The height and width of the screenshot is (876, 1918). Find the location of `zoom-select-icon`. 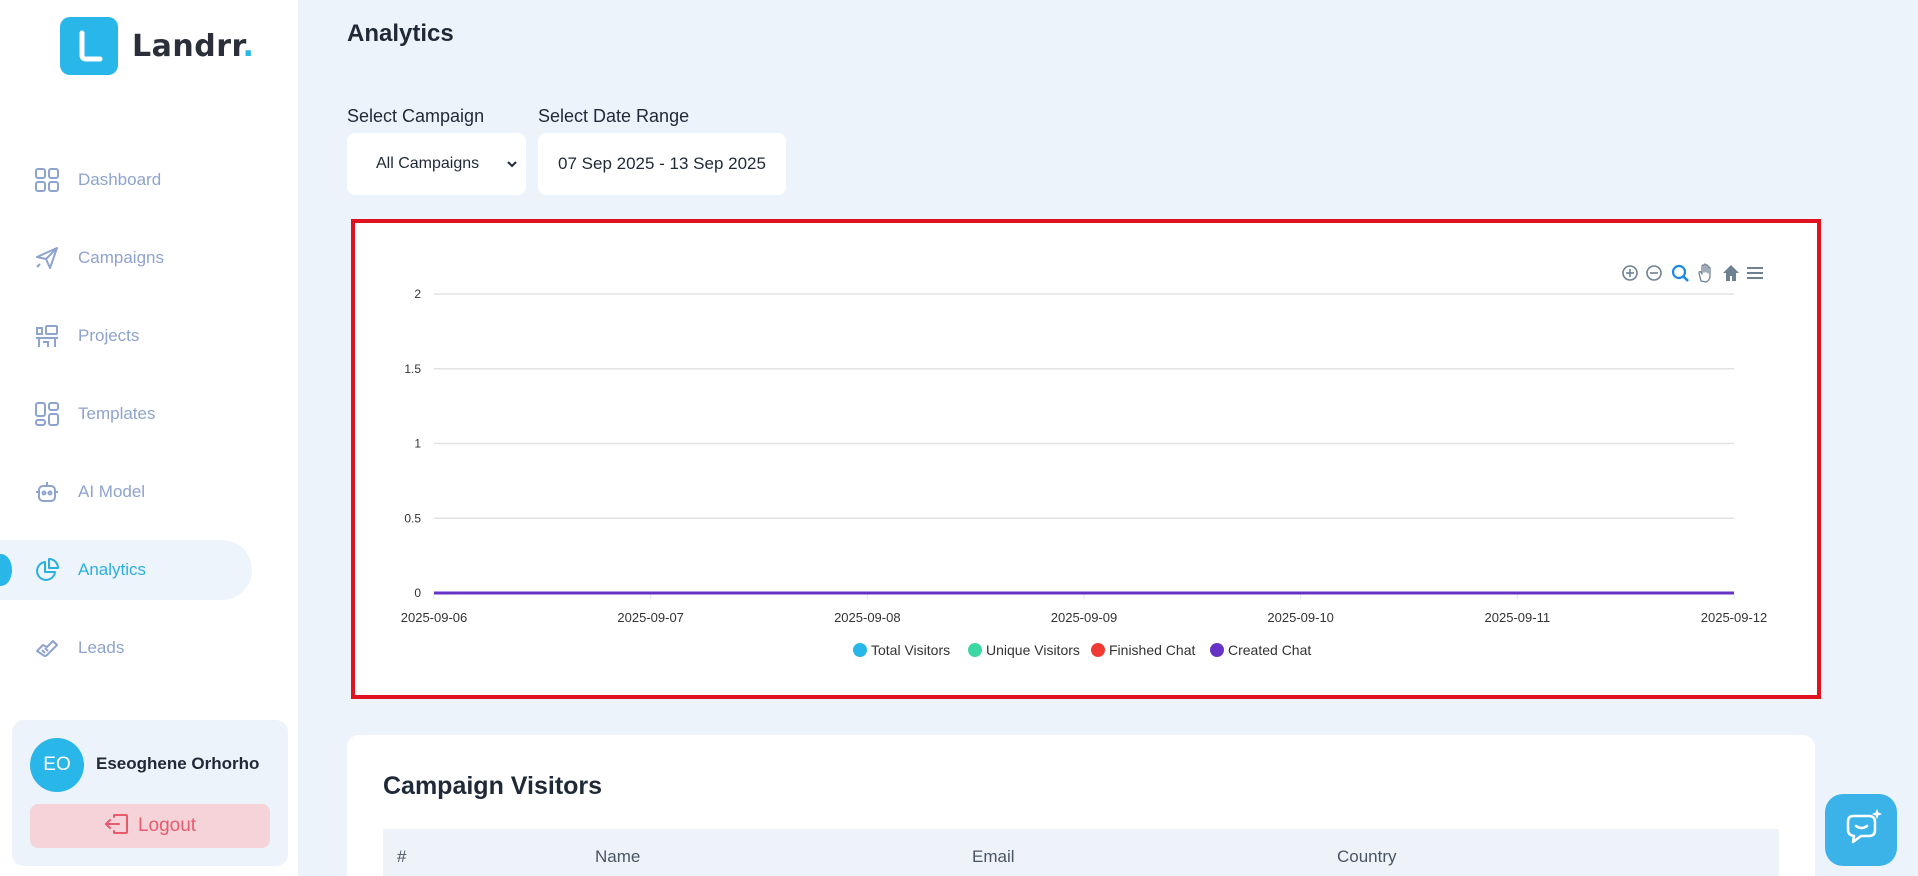

zoom-select-icon is located at coordinates (1680, 273).